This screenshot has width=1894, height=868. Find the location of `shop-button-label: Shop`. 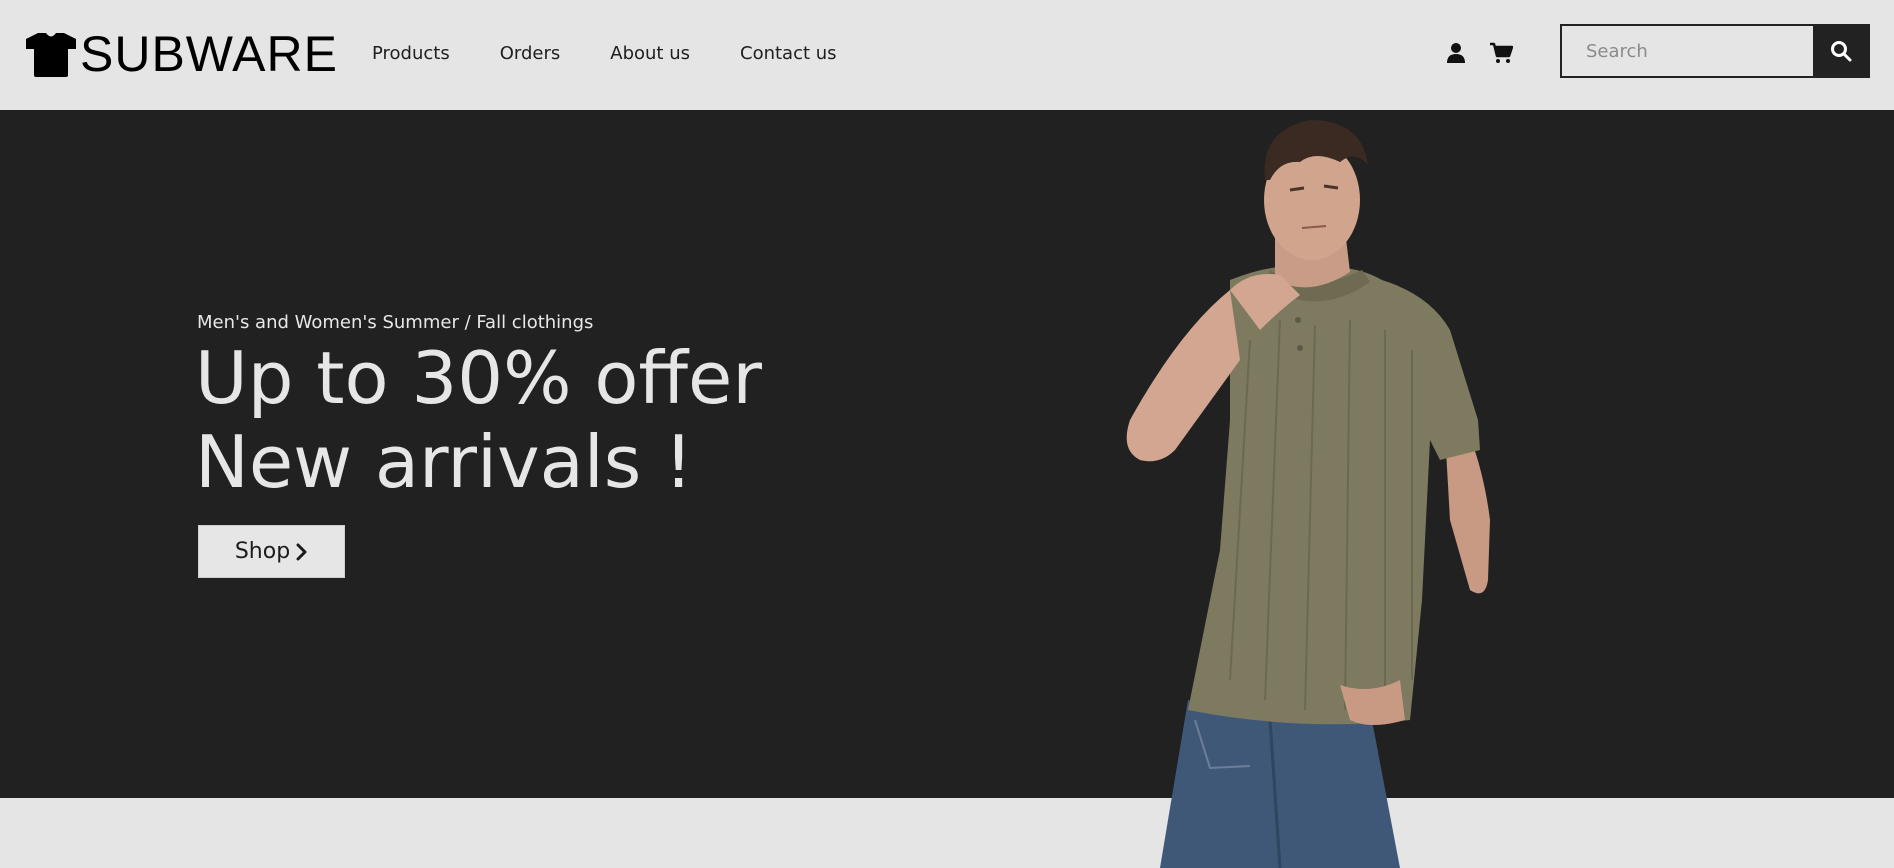

shop-button-label: Shop is located at coordinates (262, 551).